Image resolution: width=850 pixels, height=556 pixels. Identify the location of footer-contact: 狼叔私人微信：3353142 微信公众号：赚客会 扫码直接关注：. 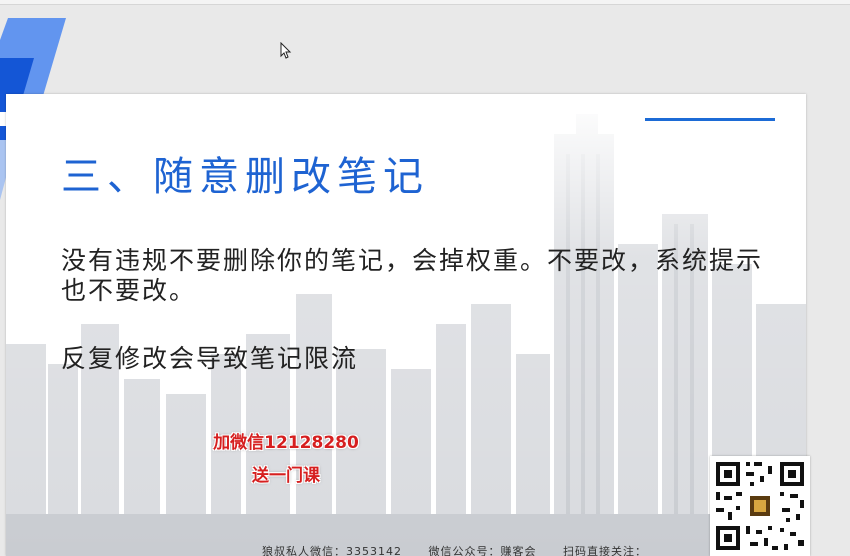
(454, 549).